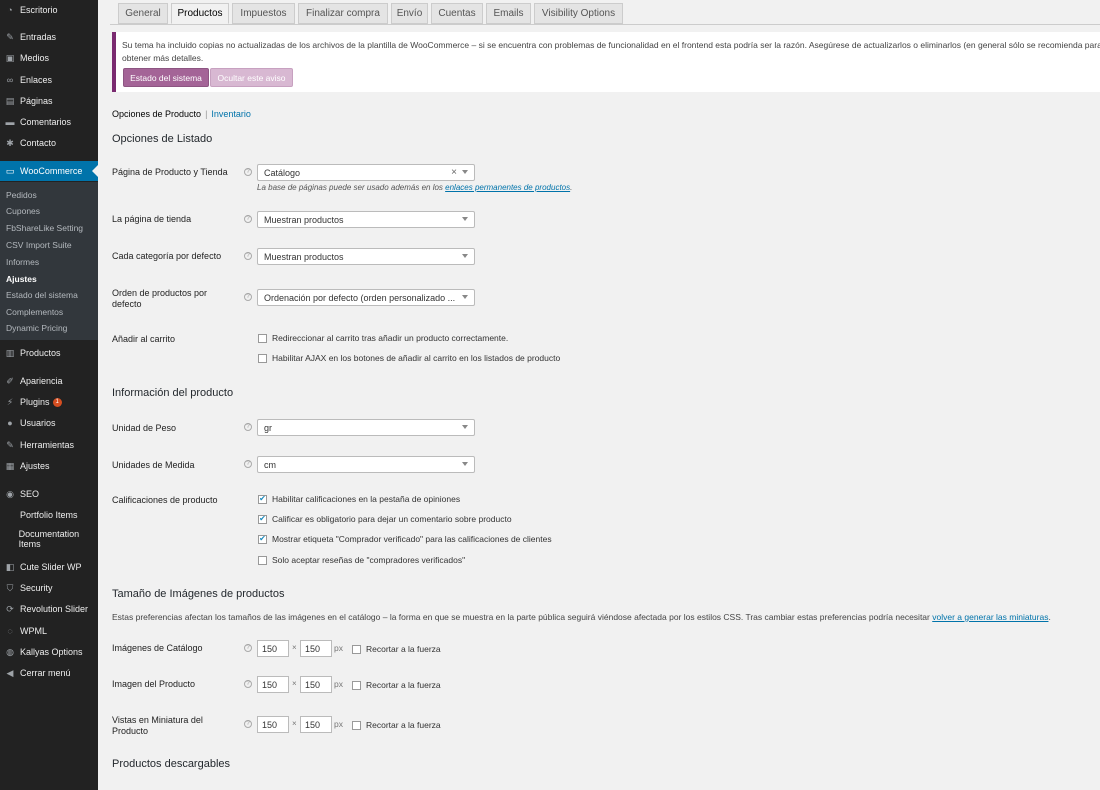  Describe the element at coordinates (366, 464) in the screenshot. I see `dimension-unit-select: cm` at that location.